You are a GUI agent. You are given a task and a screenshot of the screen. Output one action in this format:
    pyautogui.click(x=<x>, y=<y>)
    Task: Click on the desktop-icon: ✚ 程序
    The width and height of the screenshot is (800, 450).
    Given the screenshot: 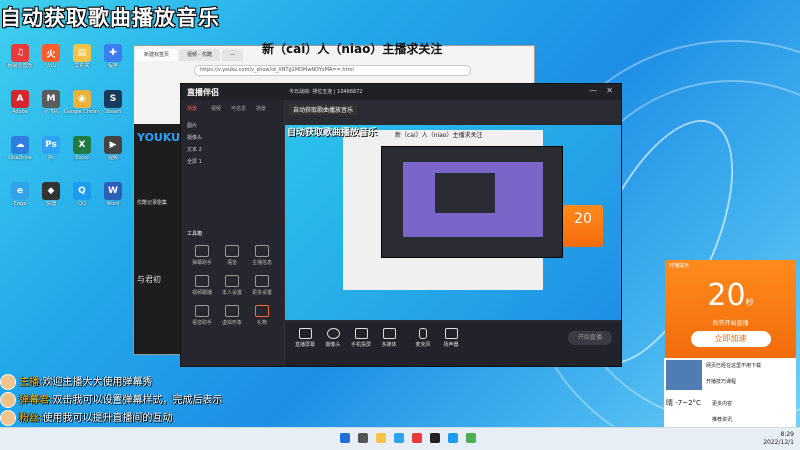 What is the action you would take?
    pyautogui.click(x=113, y=56)
    